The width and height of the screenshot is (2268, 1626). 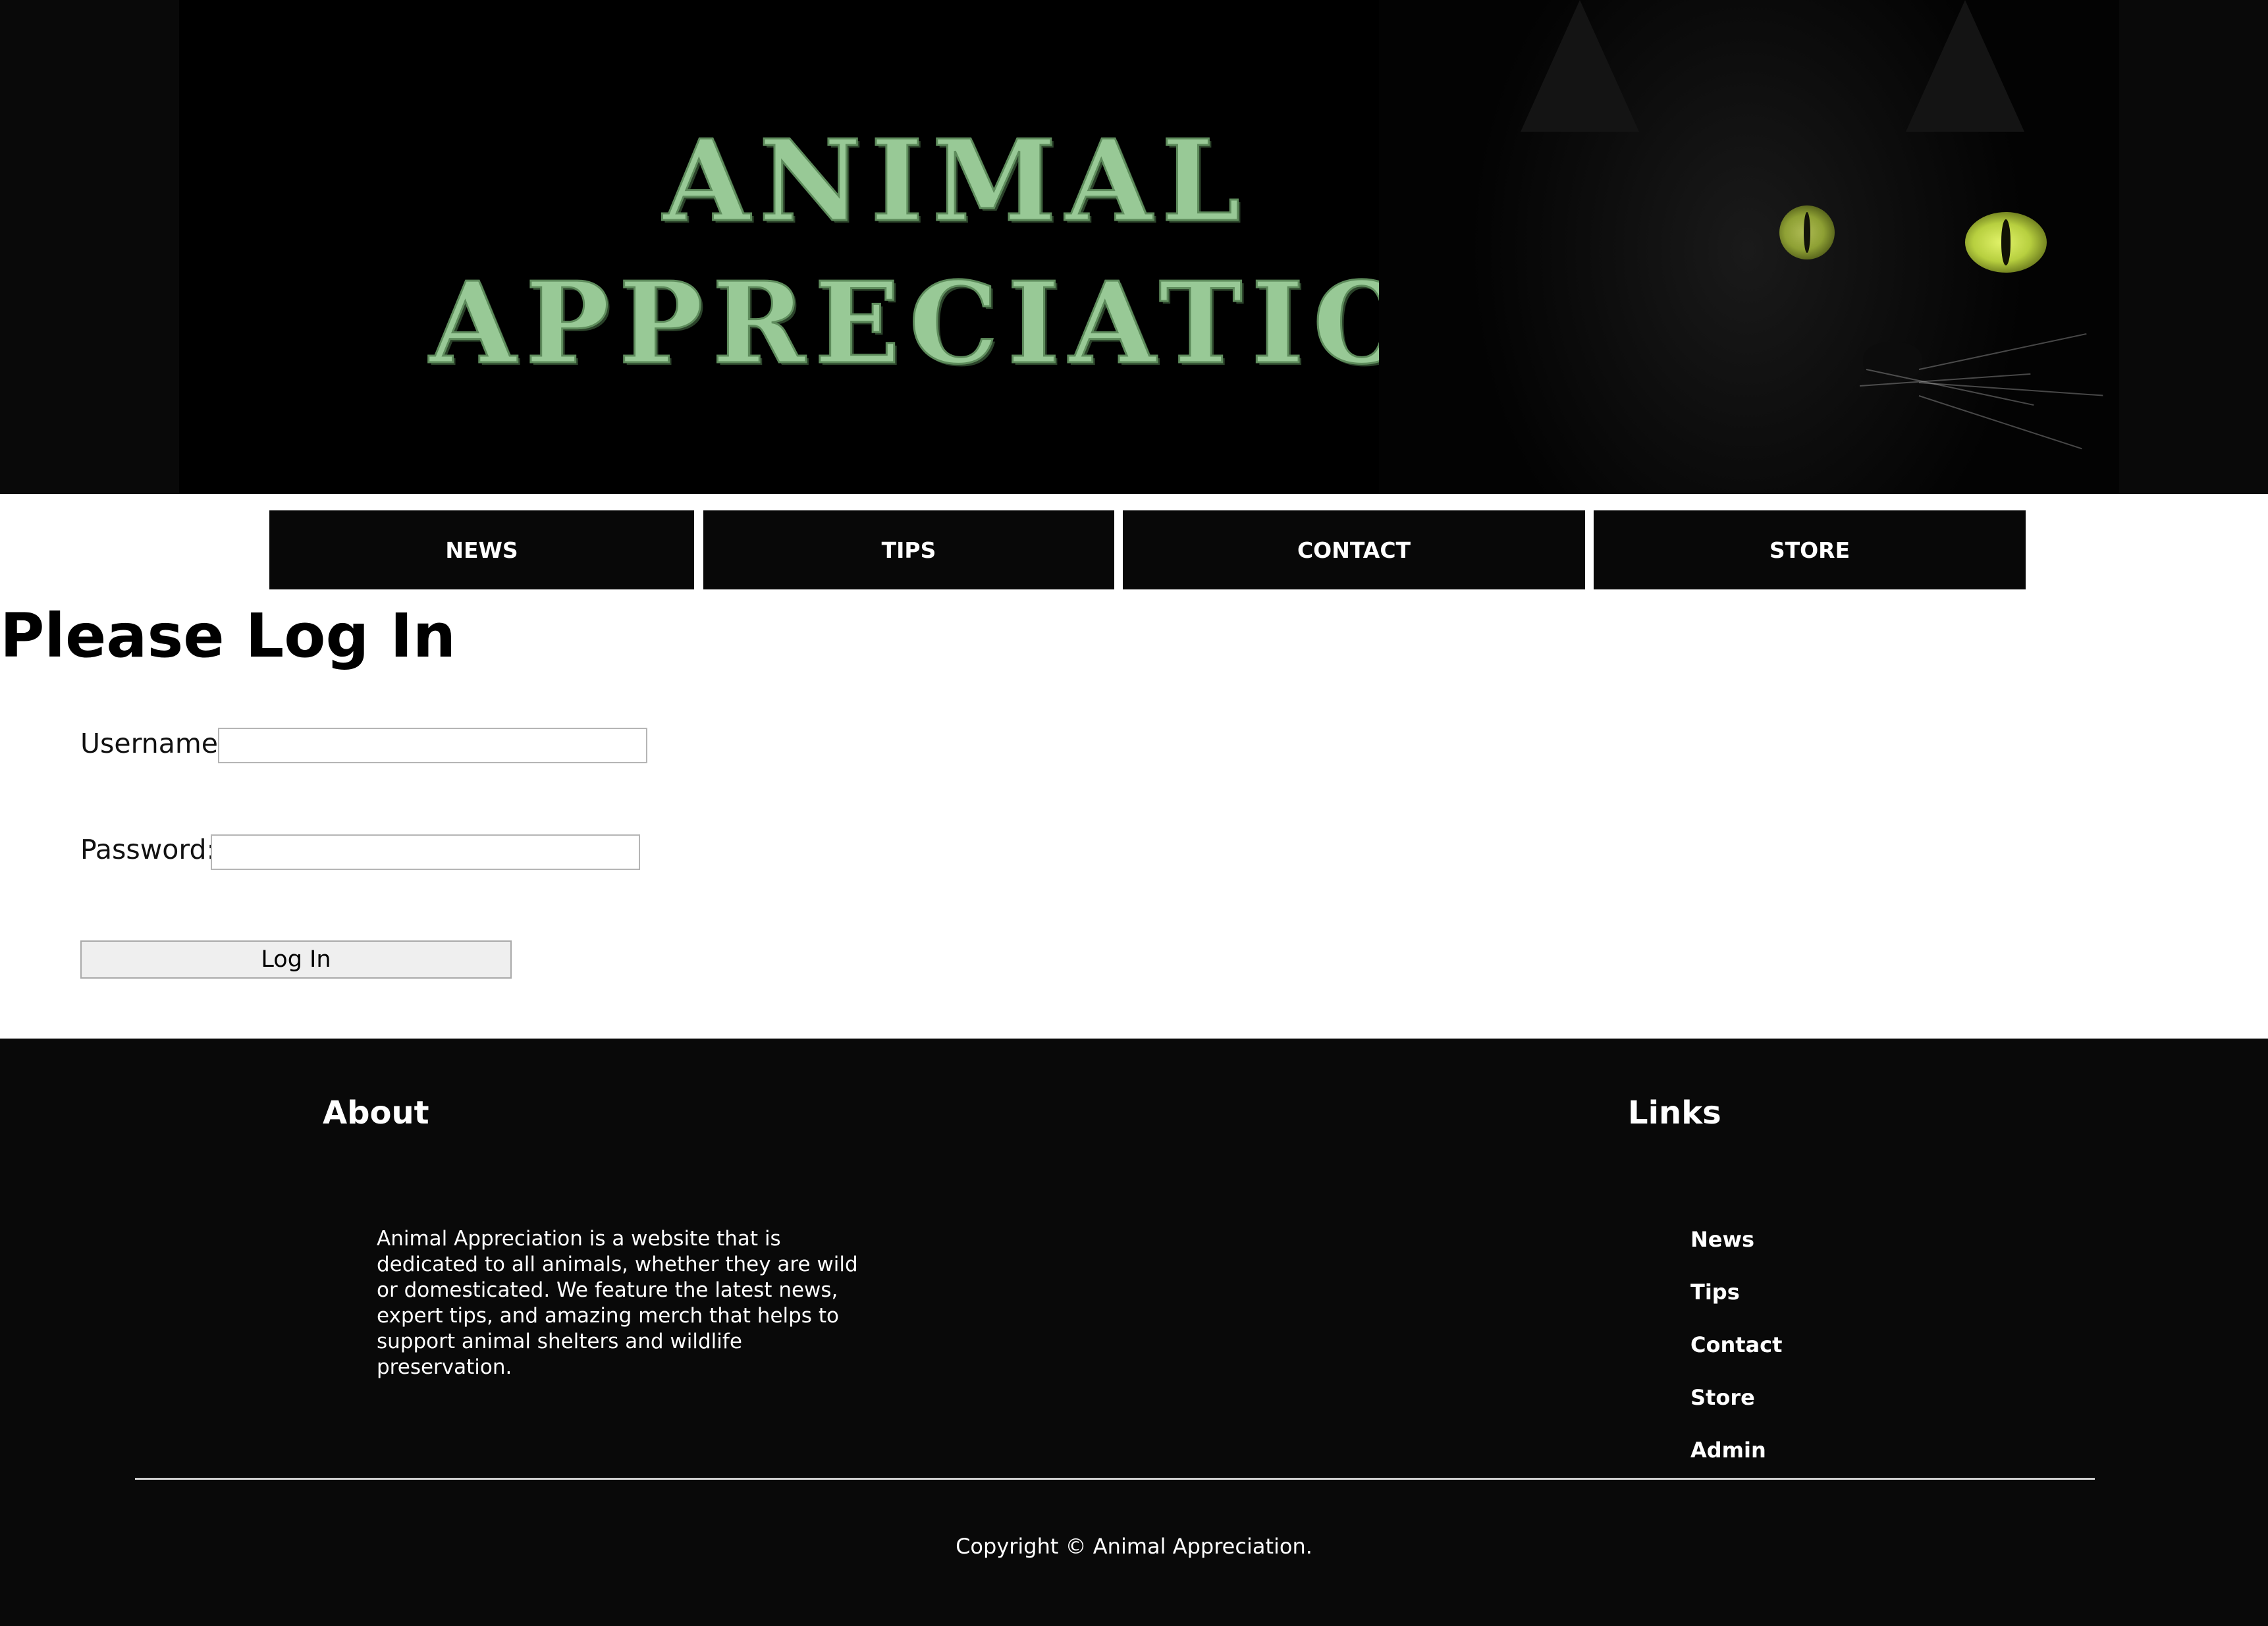 I want to click on cat-ear-left, so click(x=1580, y=66).